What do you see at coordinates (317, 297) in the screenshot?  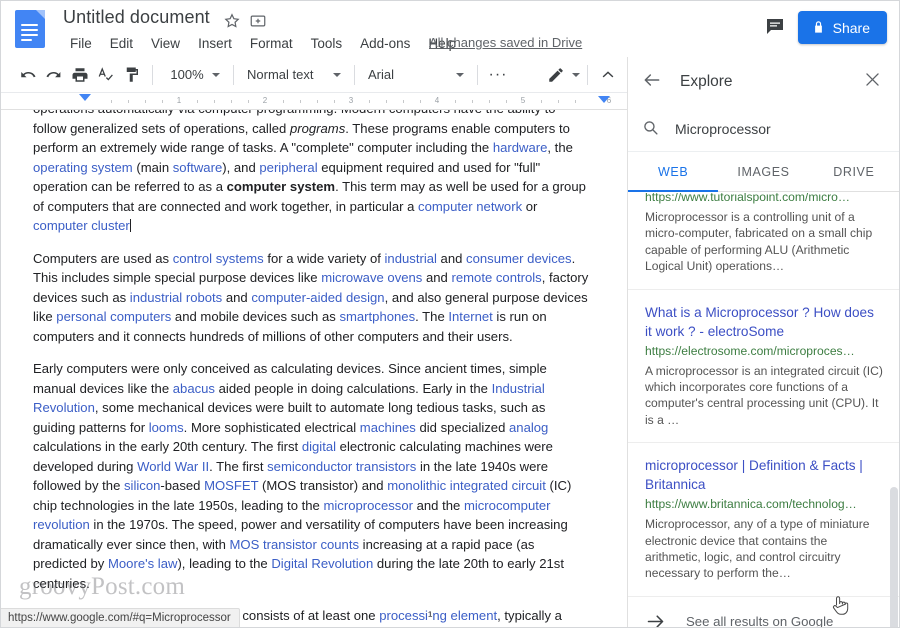 I see `document-link: computer-aided design` at bounding box center [317, 297].